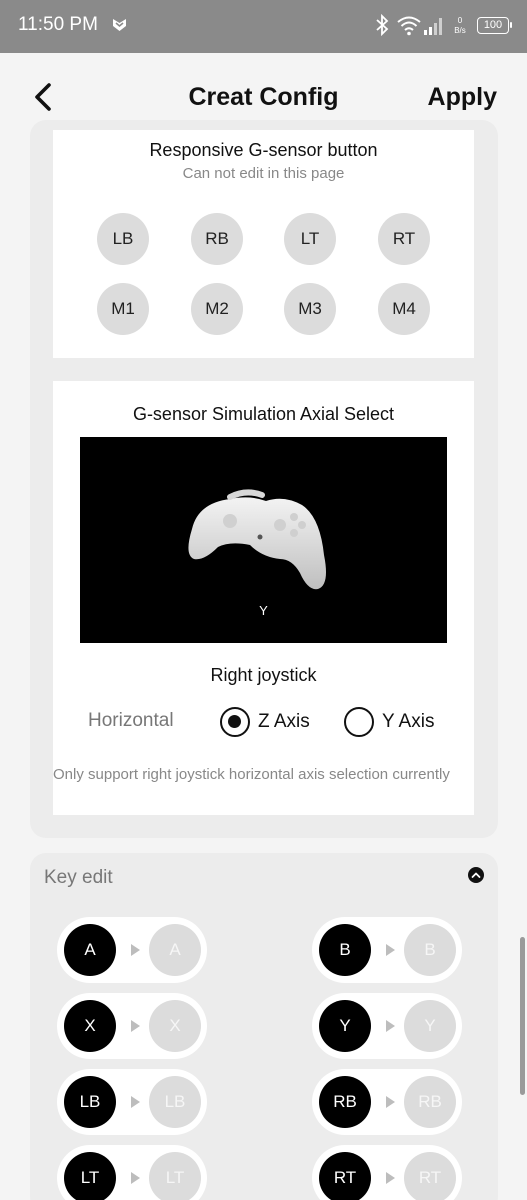 The height and width of the screenshot is (1200, 527). Describe the element at coordinates (263, 173) in the screenshot. I see `responsive-subtitle: Can not edit in this page` at that location.